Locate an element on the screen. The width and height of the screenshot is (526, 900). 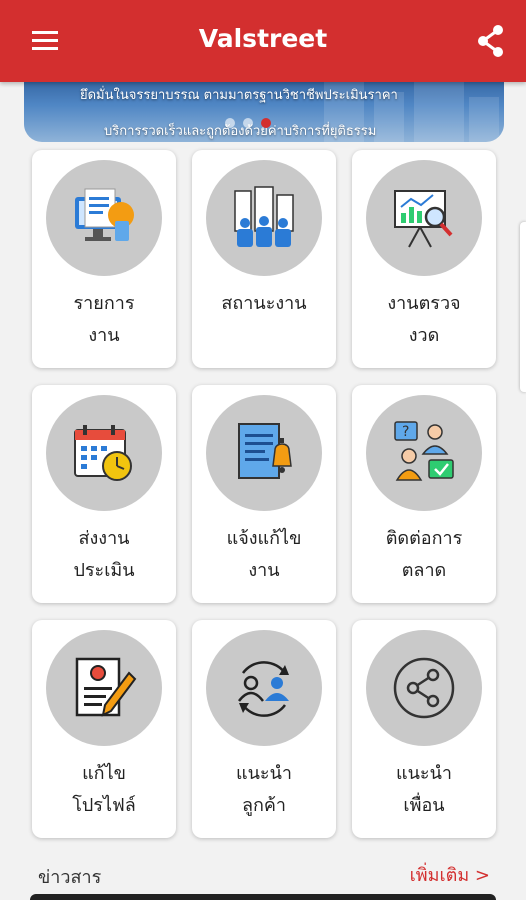
menu-card-inspection: งานตรวจ งวด is located at coordinates (424, 259).